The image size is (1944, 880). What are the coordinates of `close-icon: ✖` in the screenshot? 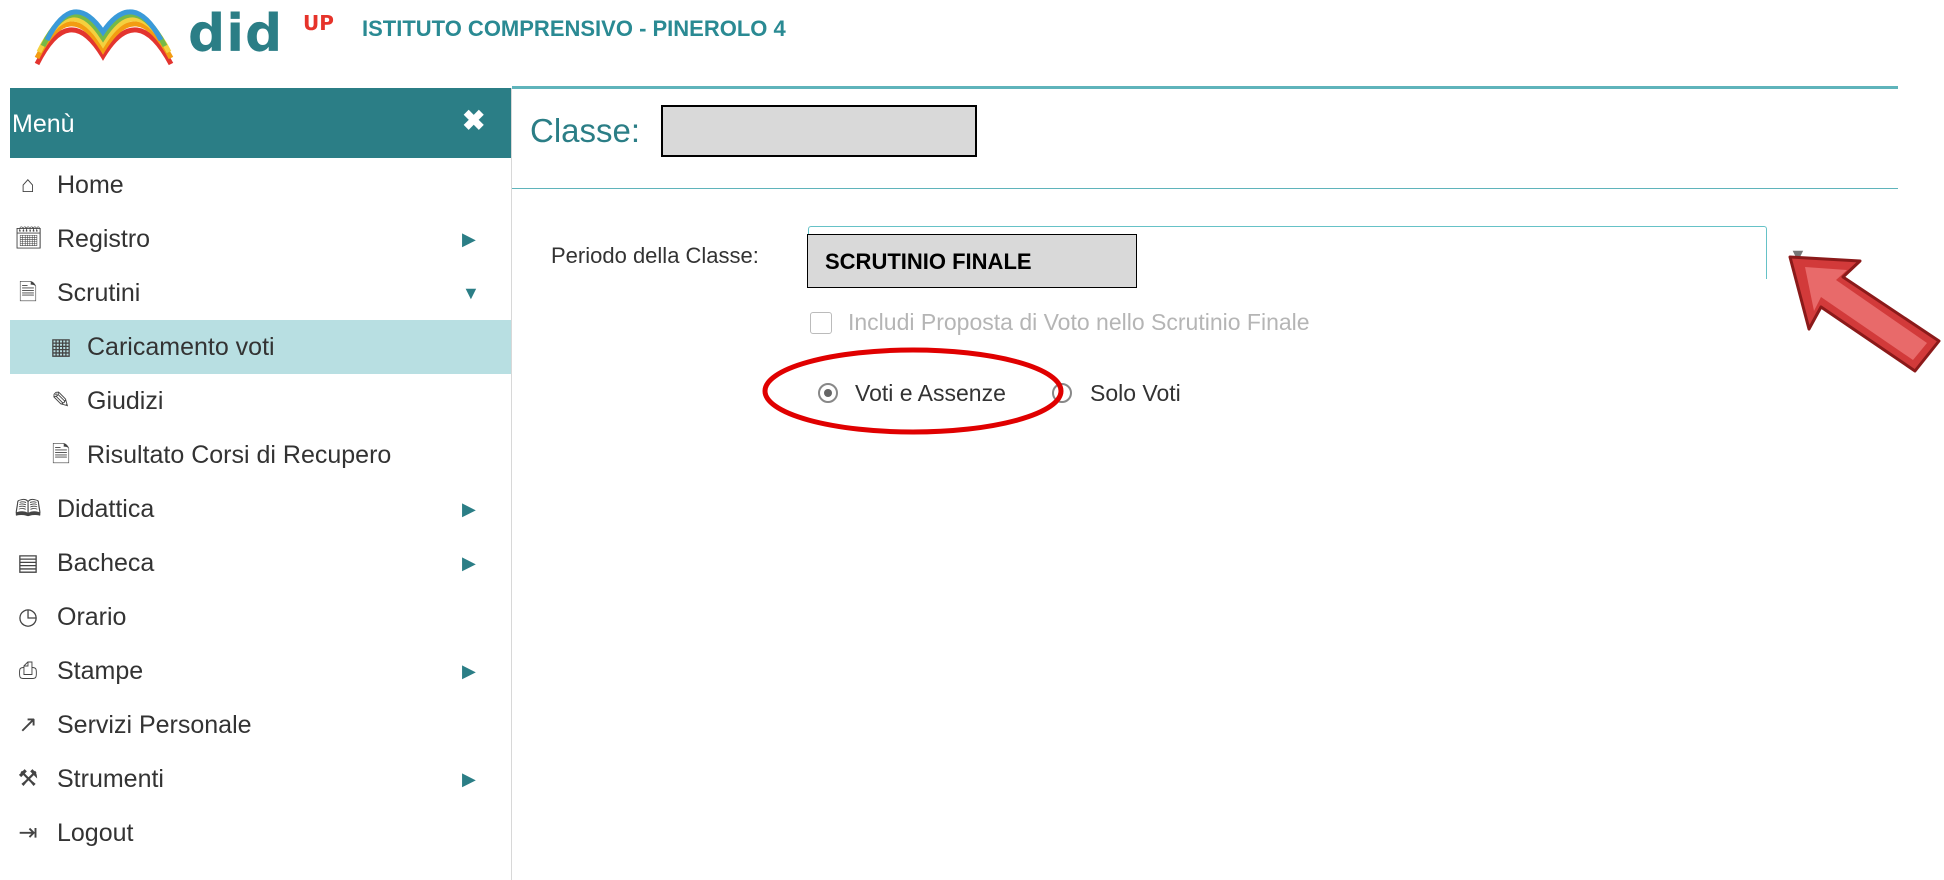 It's located at (473, 120).